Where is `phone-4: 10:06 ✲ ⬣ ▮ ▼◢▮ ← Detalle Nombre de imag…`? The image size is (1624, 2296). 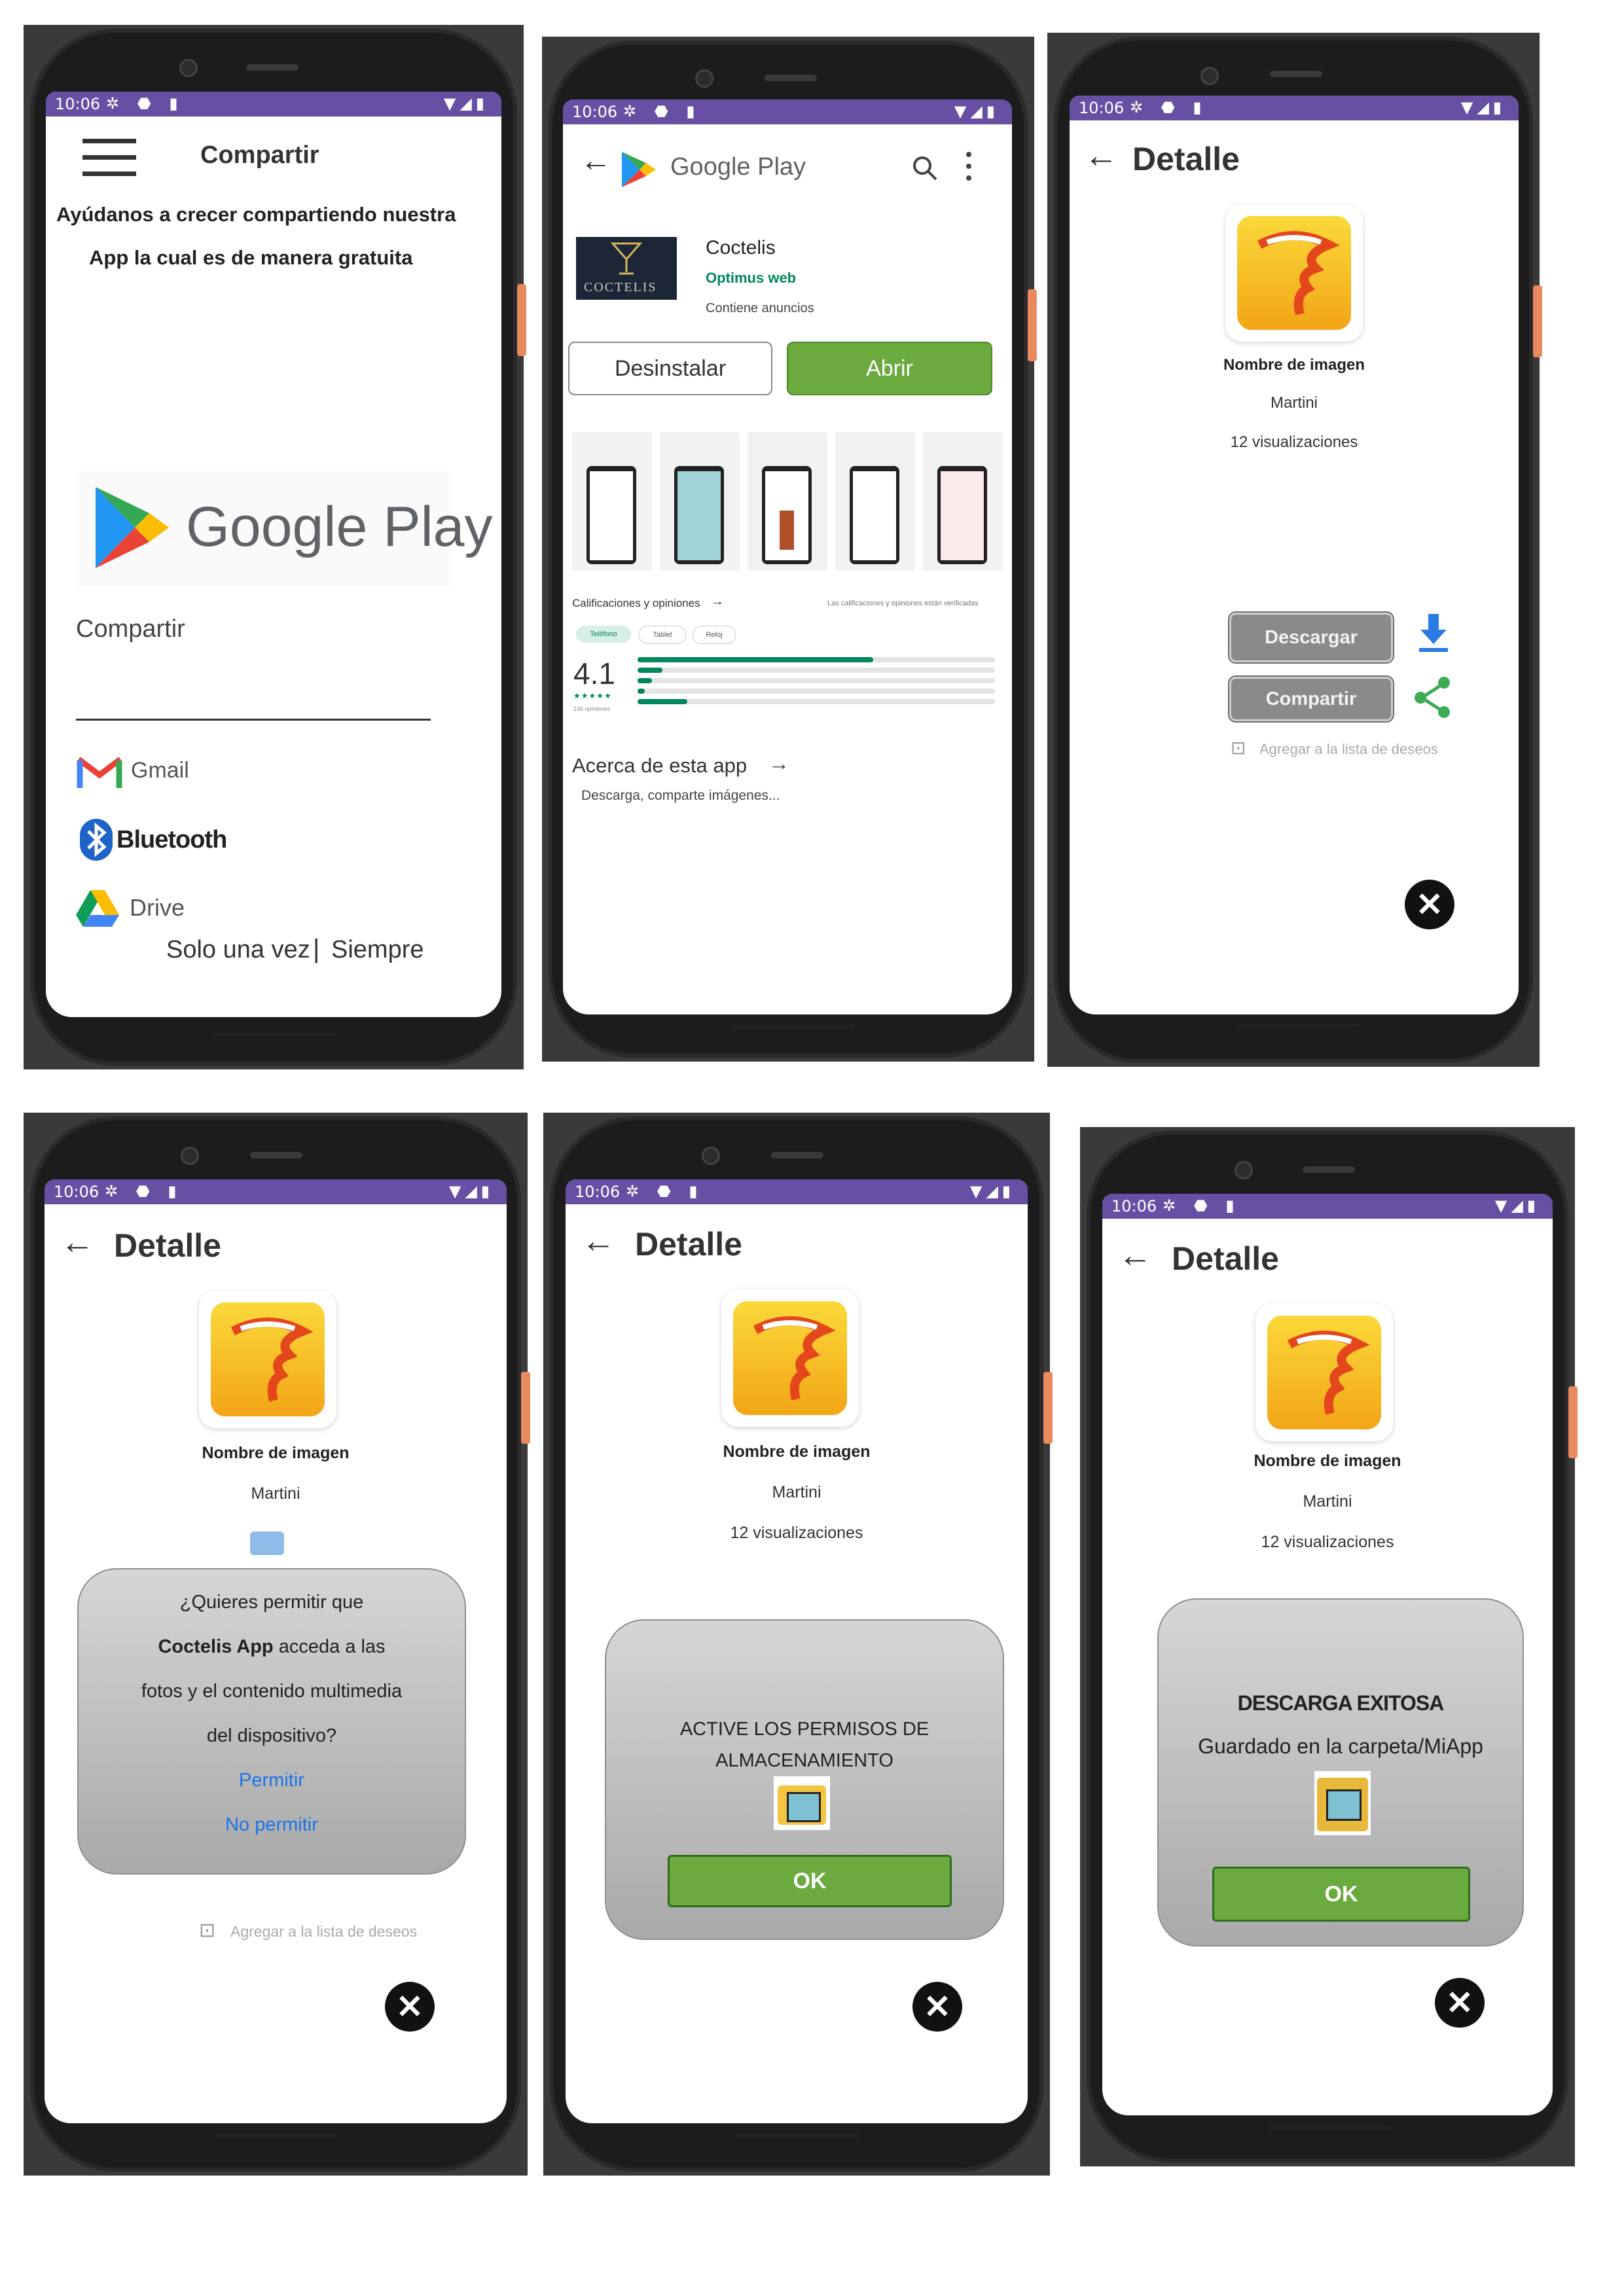 phone-4: 10:06 ✲ ⬣ ▮ ▼◢▮ ← Detalle Nombre de imag… is located at coordinates (280, 1644).